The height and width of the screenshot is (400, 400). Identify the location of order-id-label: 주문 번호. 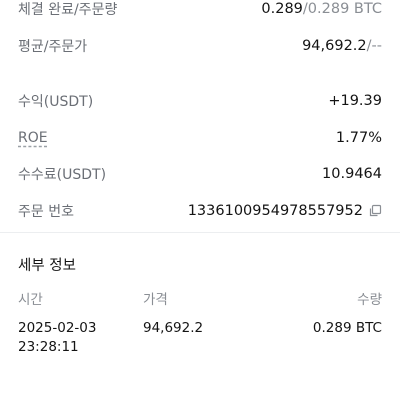
(46, 212).